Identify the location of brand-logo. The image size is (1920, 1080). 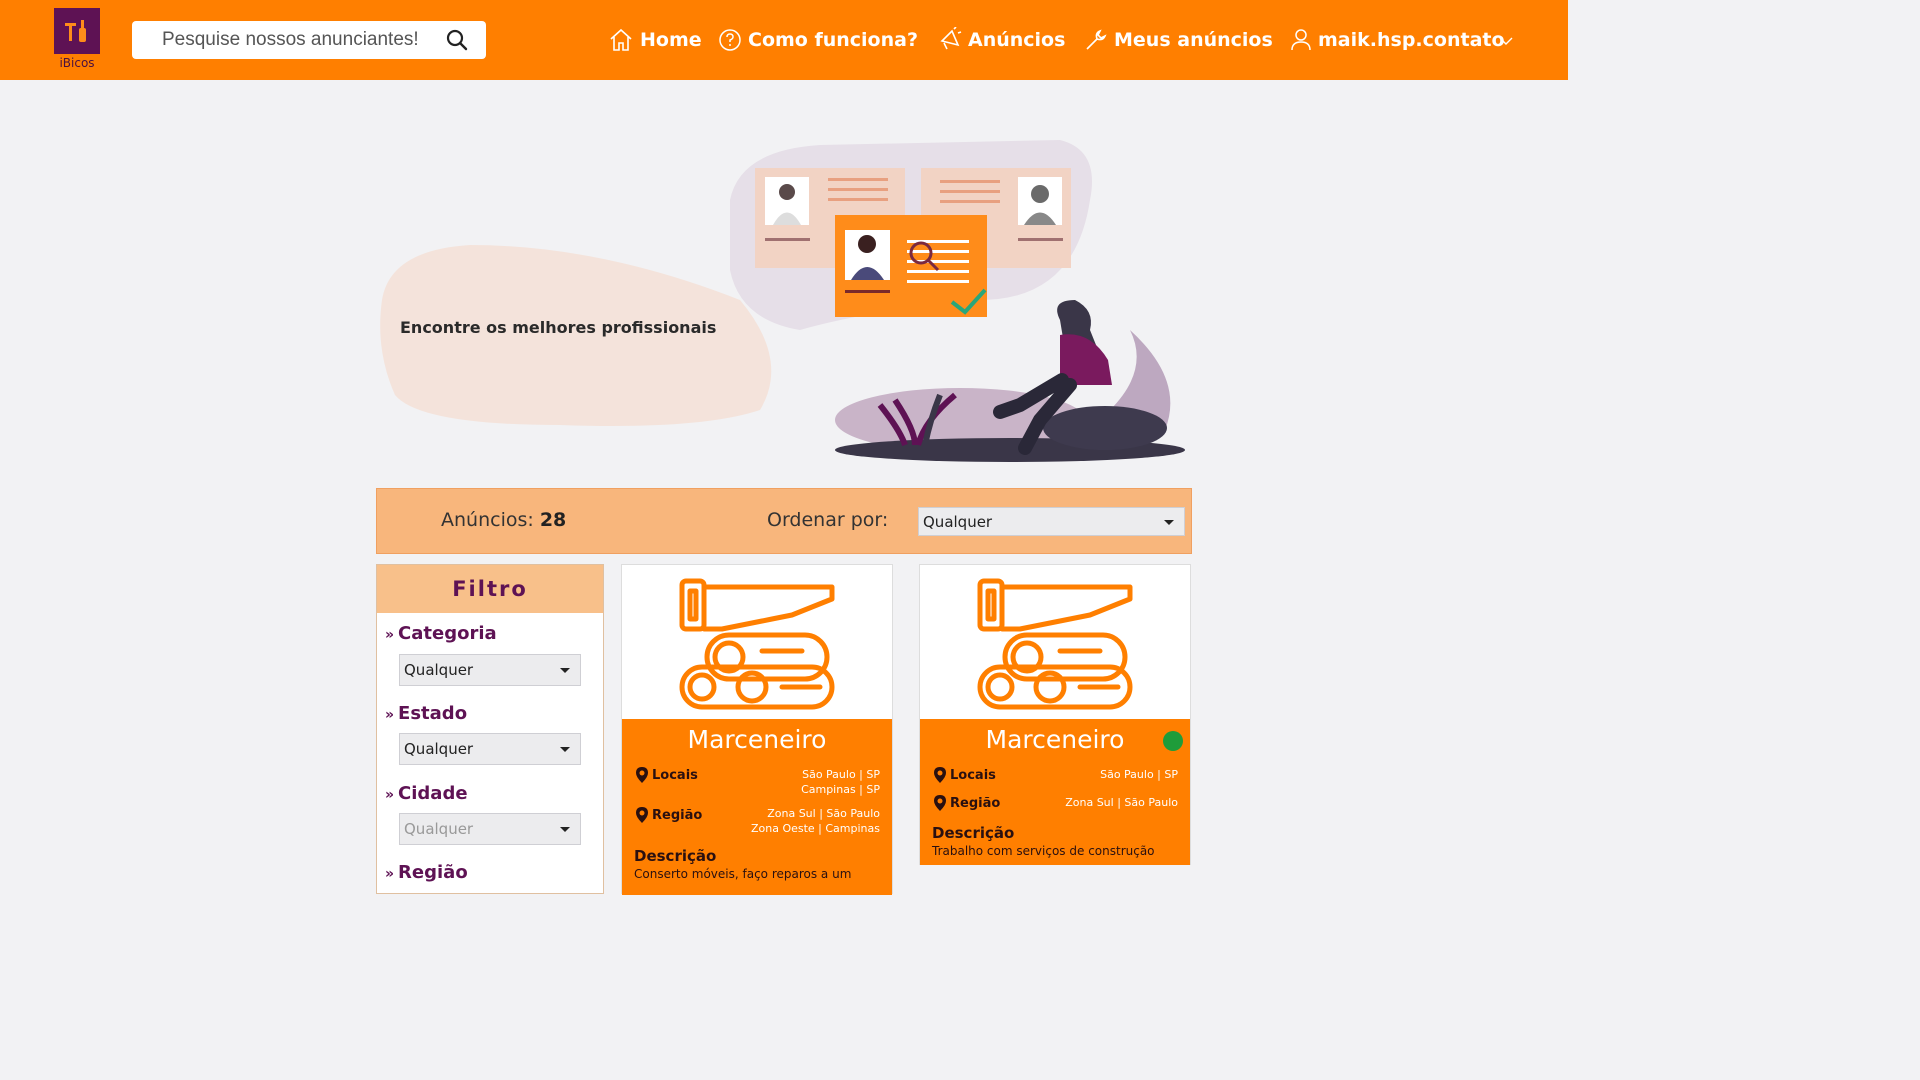
(77, 31).